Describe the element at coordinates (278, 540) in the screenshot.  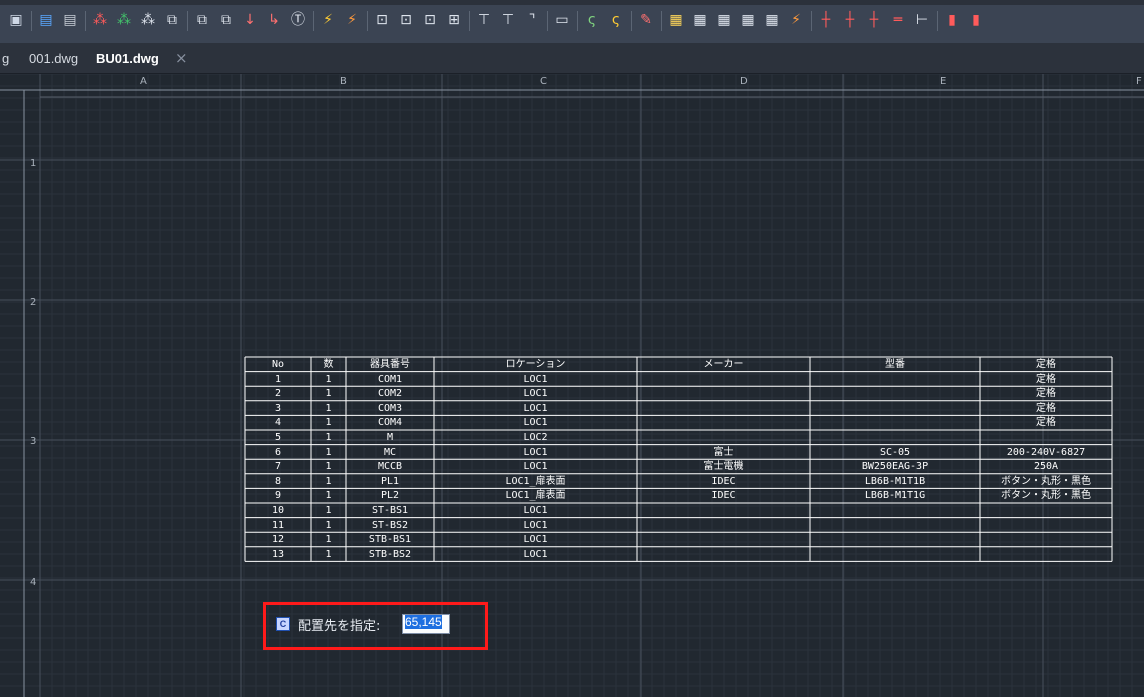
I see `table-cell: 12` at that location.